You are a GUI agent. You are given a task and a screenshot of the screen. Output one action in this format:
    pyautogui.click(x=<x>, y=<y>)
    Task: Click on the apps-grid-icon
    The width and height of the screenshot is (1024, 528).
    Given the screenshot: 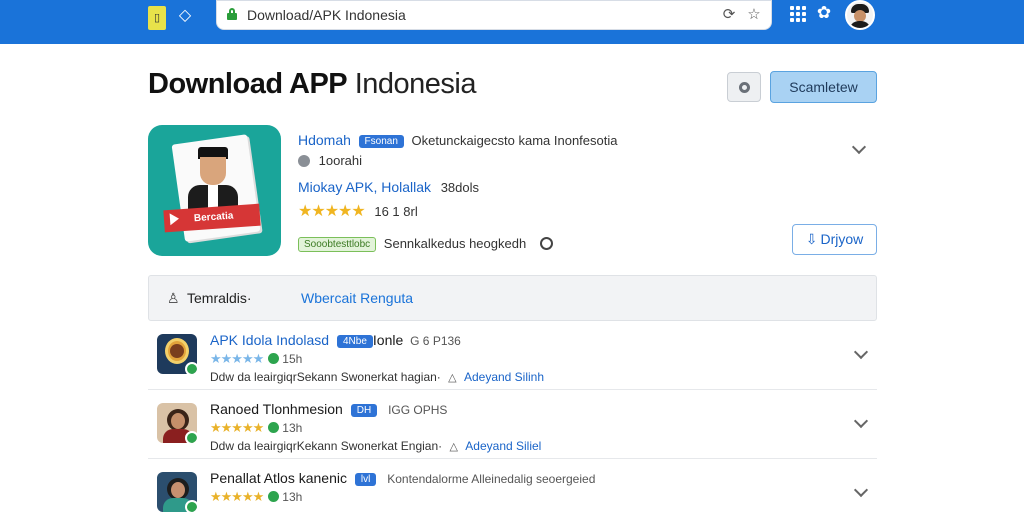 What is the action you would take?
    pyautogui.click(x=798, y=14)
    